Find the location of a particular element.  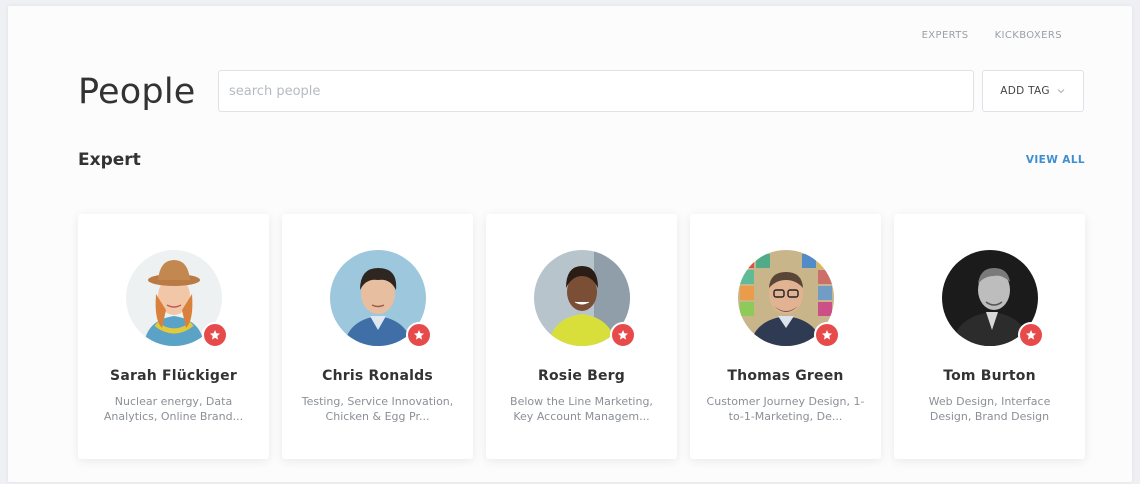

add-tag-label: ADD TAG is located at coordinates (1025, 91).